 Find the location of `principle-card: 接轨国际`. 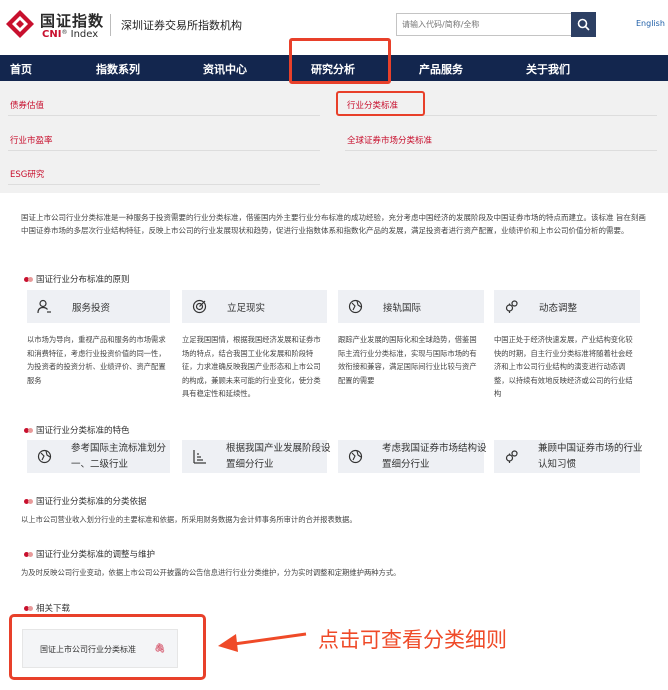

principle-card: 接轨国际 is located at coordinates (411, 306).